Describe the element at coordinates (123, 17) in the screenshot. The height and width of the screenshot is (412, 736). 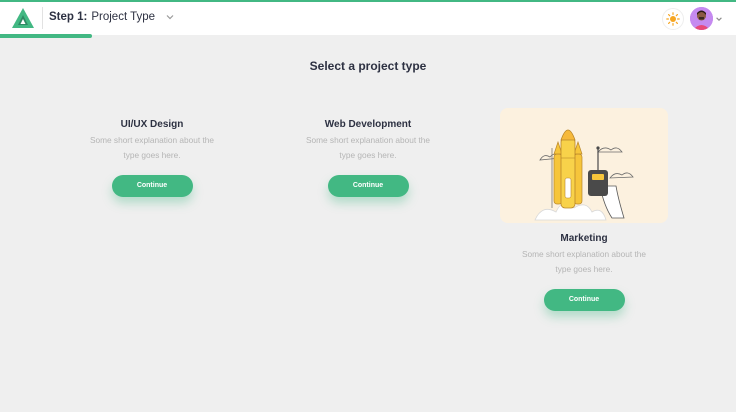
I see `step-title: Project Type` at that location.